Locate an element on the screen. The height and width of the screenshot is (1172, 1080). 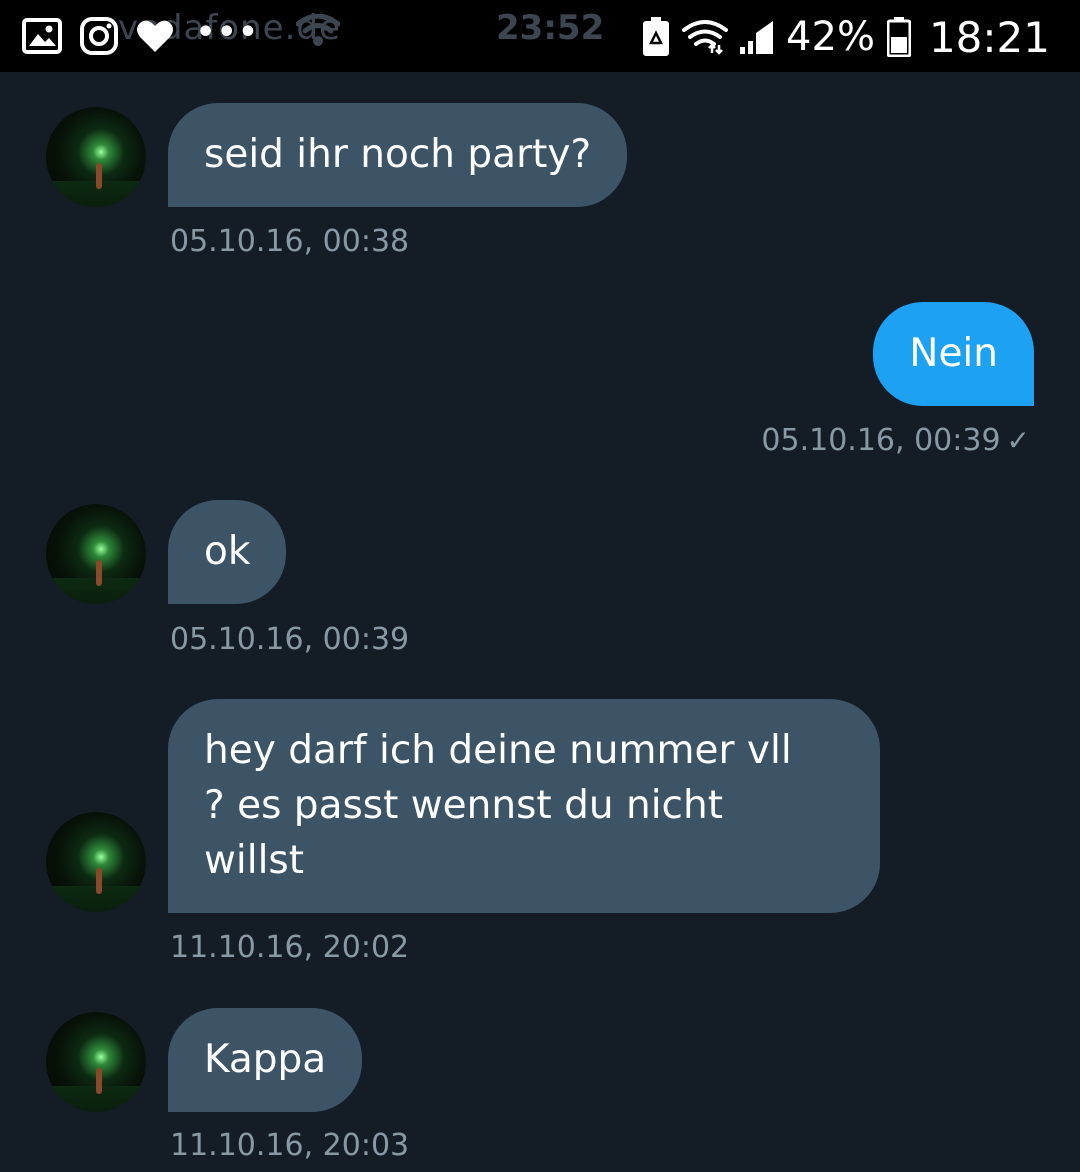
message-timestamp: 05.10.16, 00:38 is located at coordinates (290, 241).